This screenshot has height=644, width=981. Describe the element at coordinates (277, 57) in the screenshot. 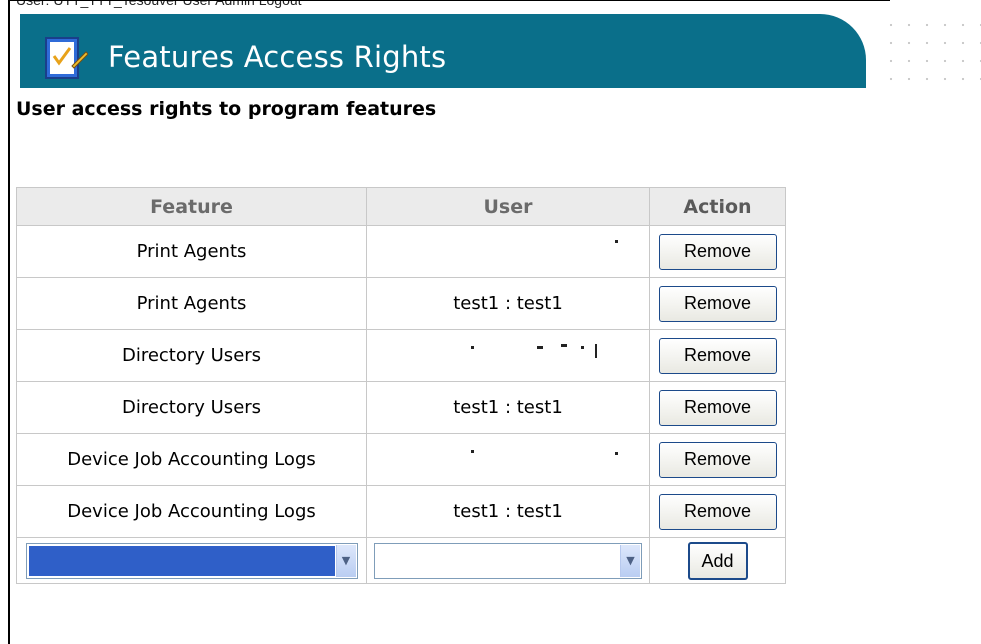

I see `page-title: Features Access Rights` at that location.